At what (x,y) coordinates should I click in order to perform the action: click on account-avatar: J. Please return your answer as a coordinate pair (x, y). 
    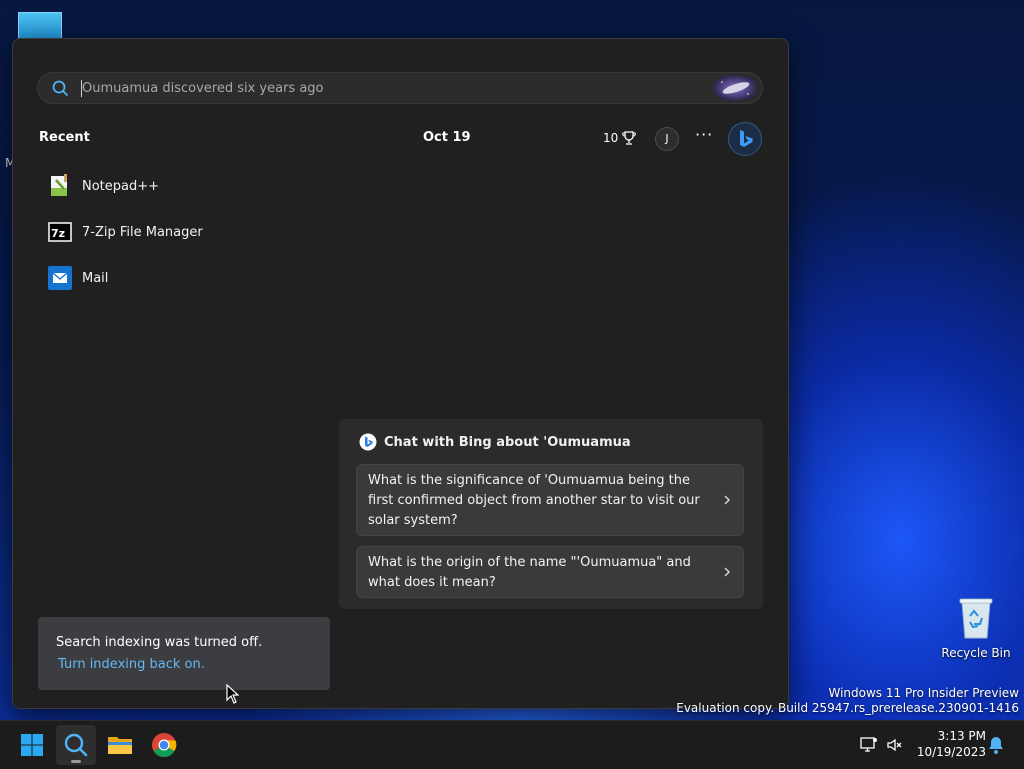
    Looking at the image, I should click on (667, 139).